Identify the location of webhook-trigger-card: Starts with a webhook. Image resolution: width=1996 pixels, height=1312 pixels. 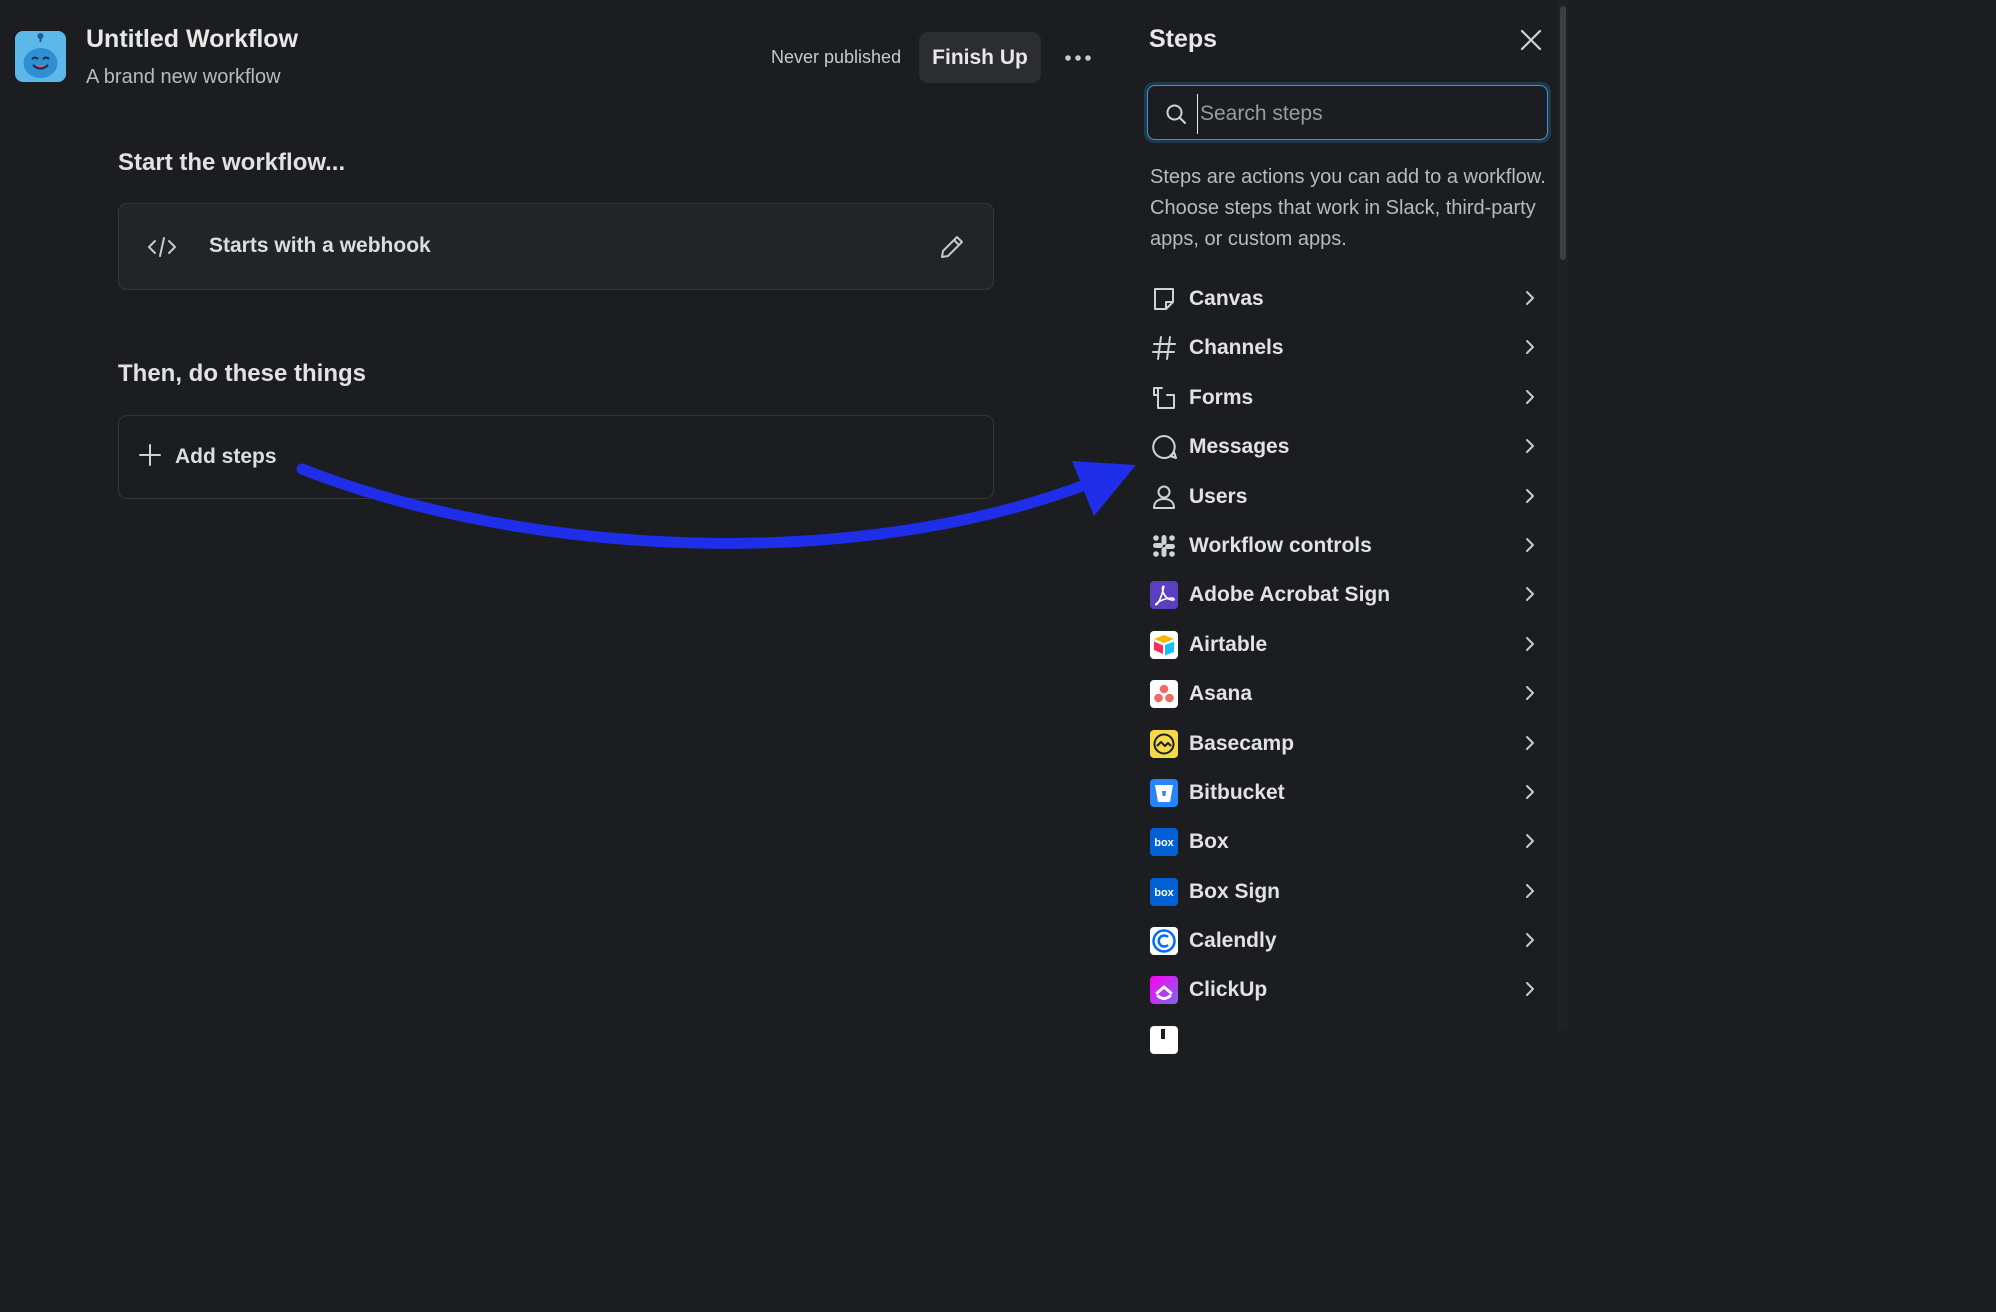
(556, 246).